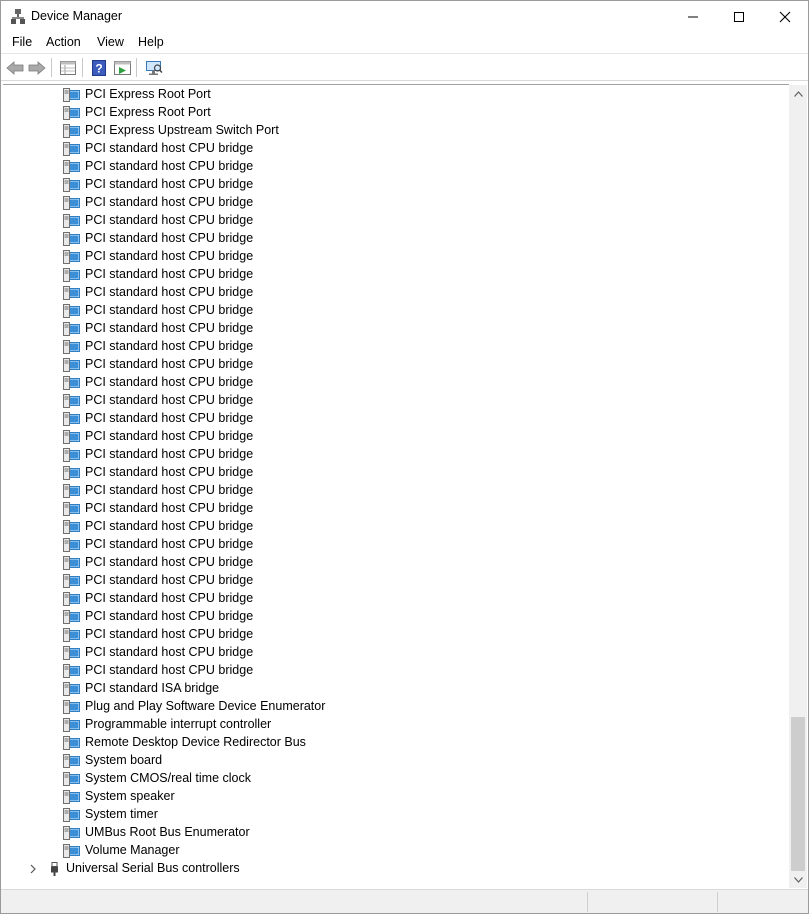 This screenshot has width=809, height=914. Describe the element at coordinates (693, 16) in the screenshot. I see `minimize-button` at that location.